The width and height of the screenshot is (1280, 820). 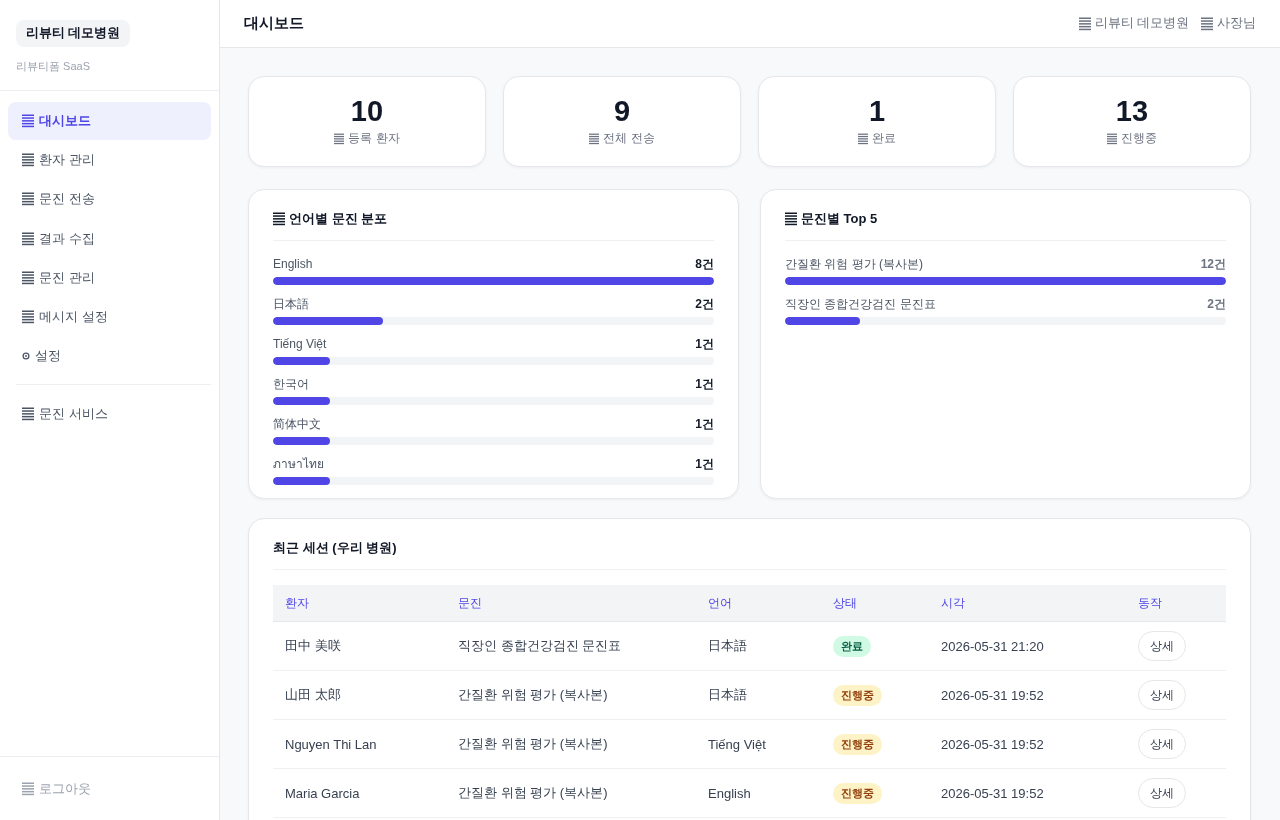 I want to click on column-header: 언어, so click(x=758, y=603).